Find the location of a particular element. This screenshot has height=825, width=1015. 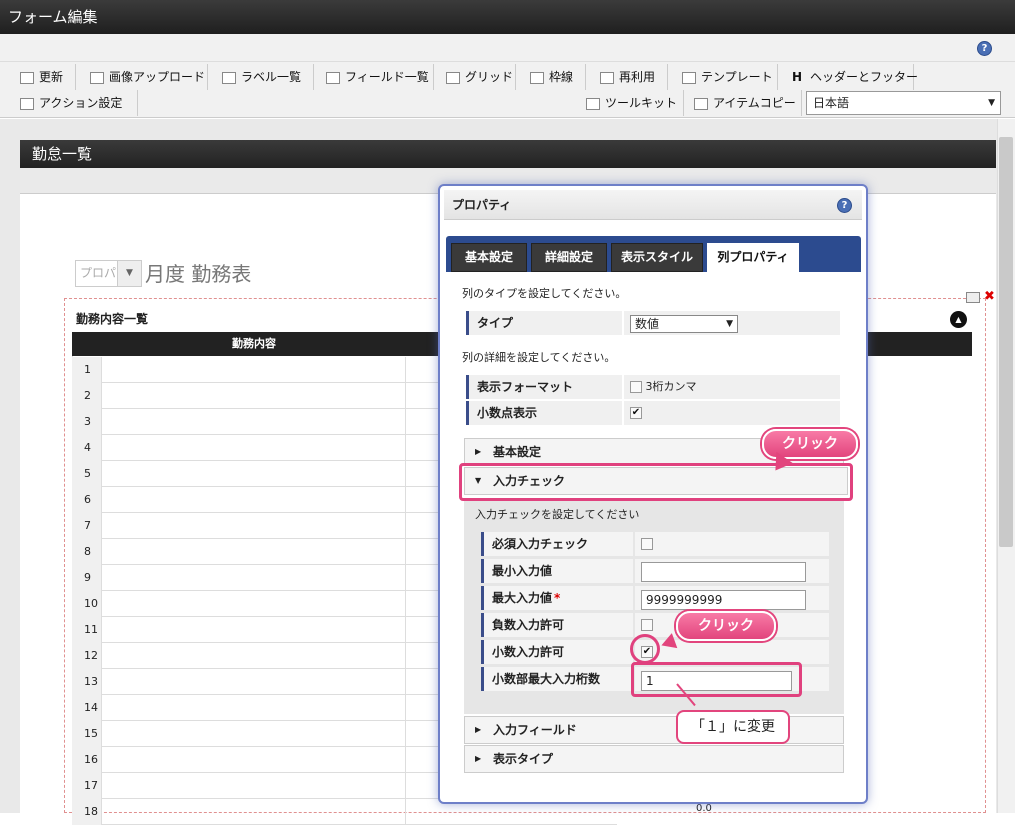

template-icon is located at coordinates (689, 77).